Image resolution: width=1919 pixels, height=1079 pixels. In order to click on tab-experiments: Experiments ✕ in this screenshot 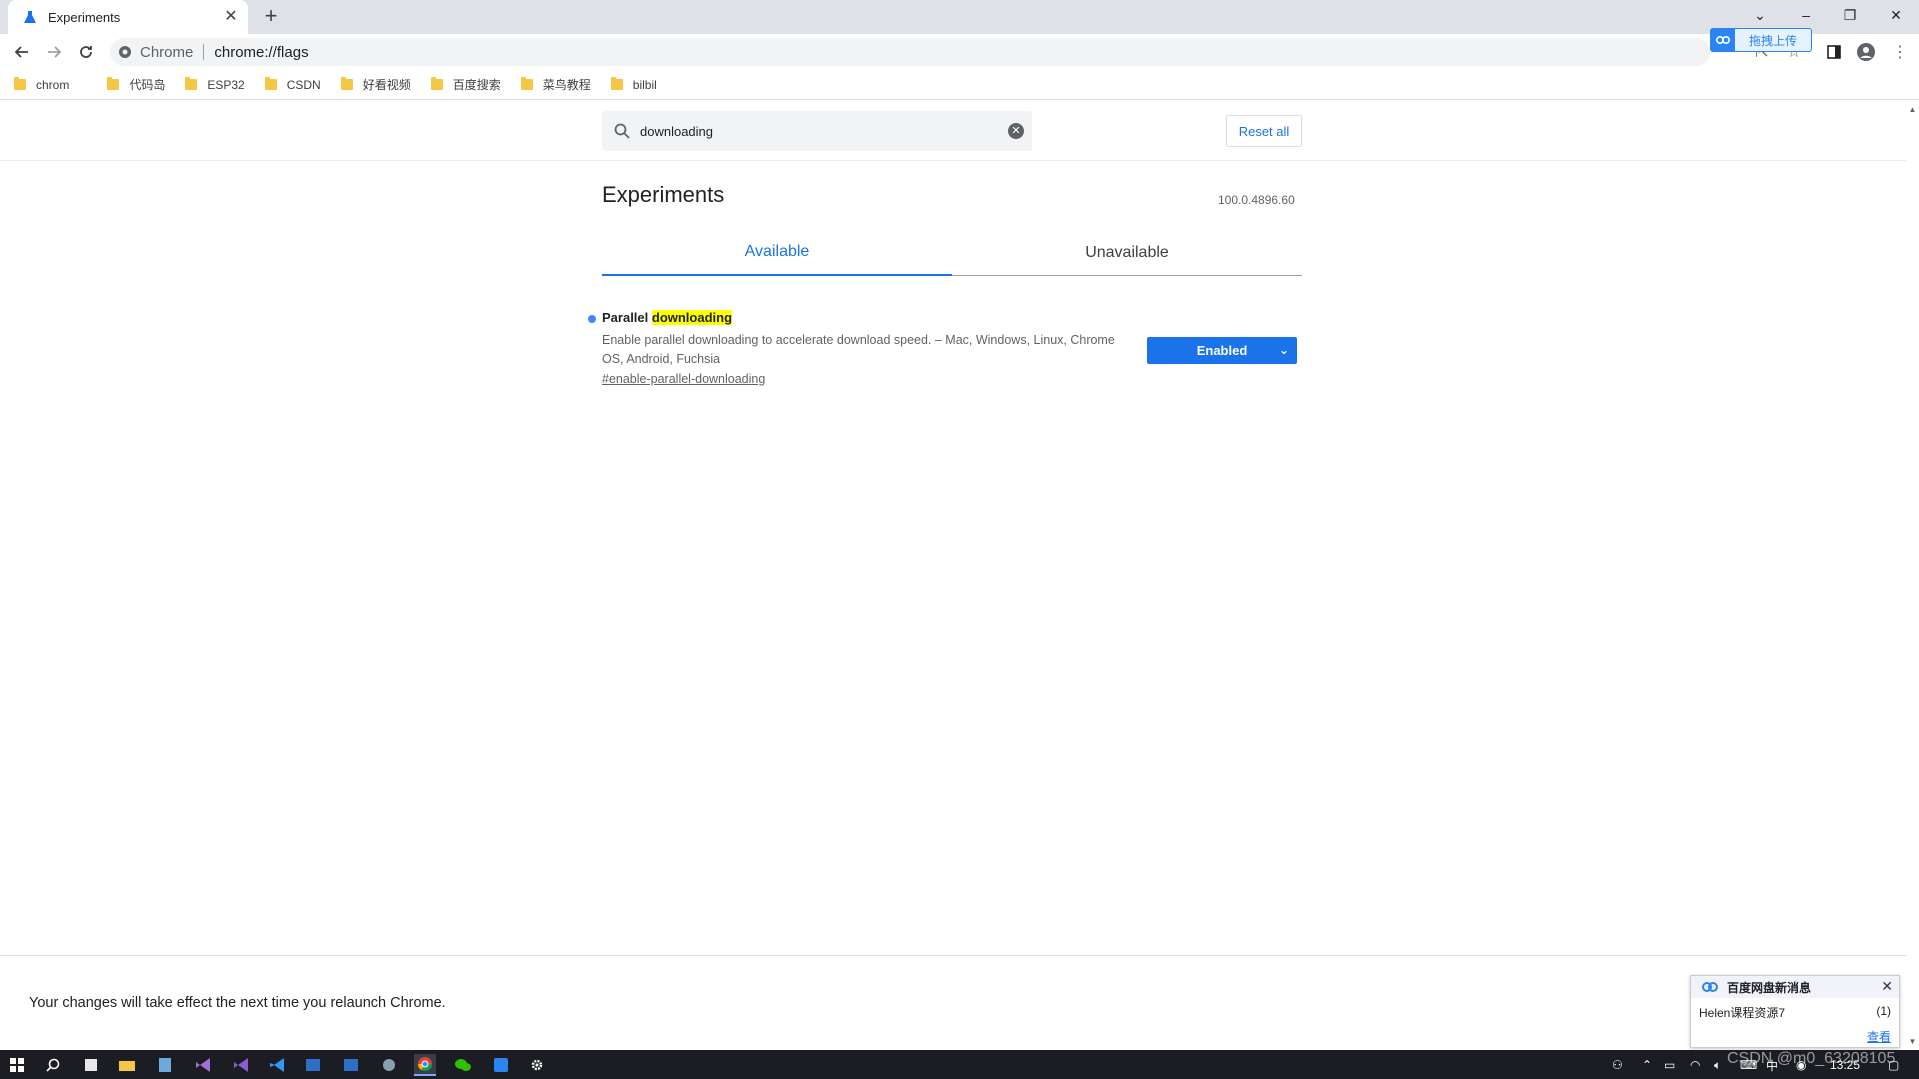, I will do `click(128, 17)`.